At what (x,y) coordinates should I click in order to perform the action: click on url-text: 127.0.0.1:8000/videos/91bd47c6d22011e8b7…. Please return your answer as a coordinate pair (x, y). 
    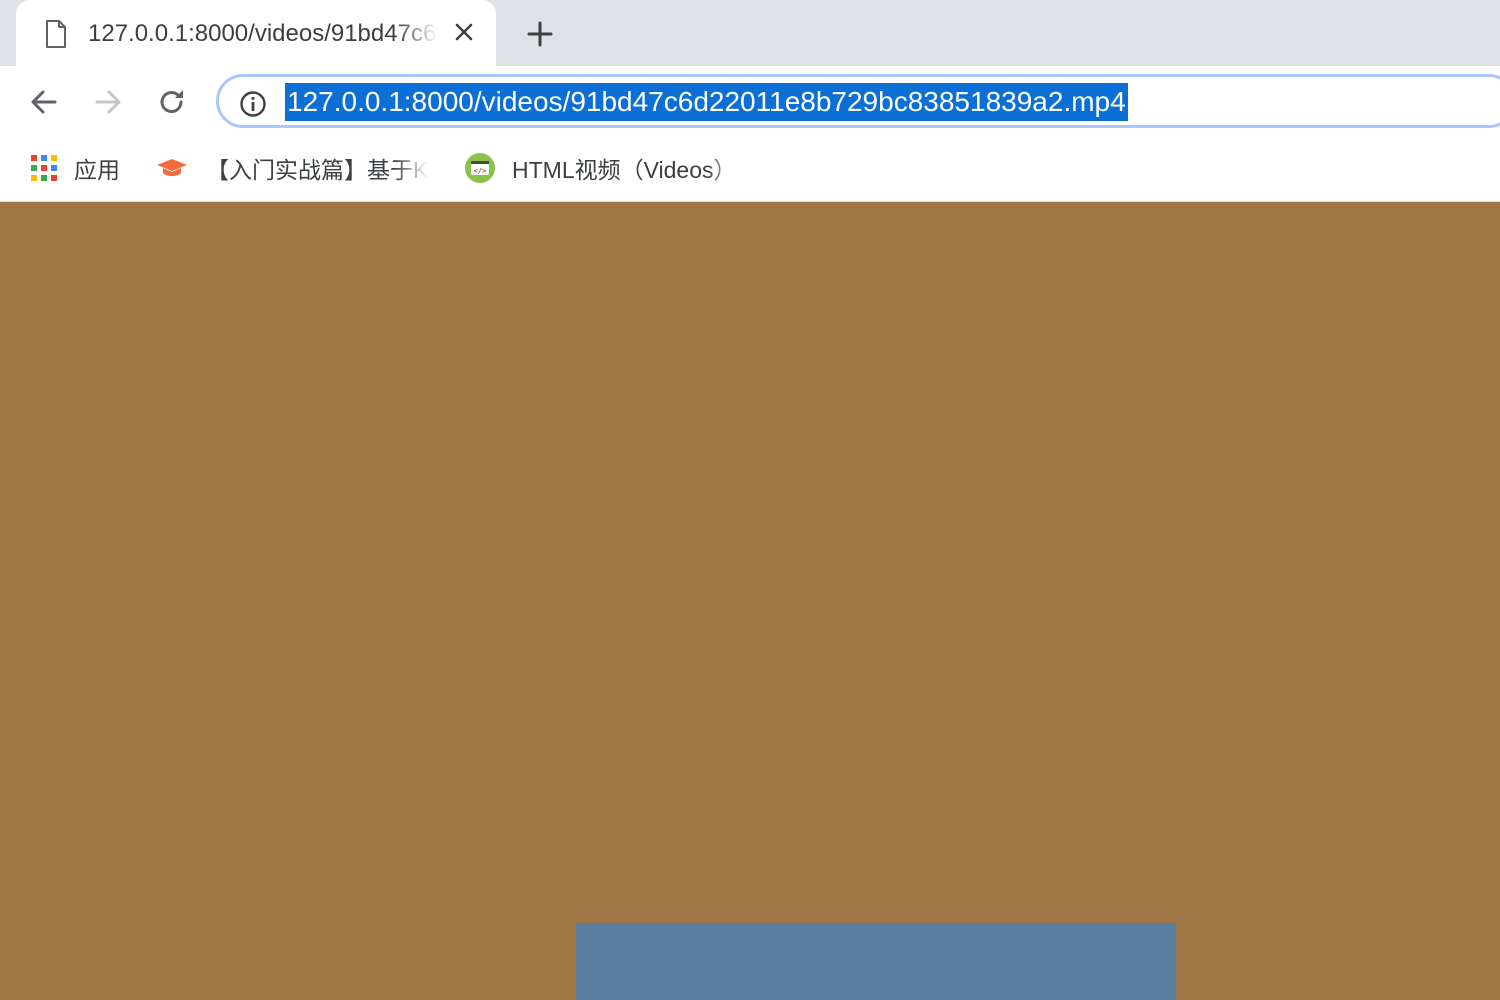
    Looking at the image, I should click on (706, 102).